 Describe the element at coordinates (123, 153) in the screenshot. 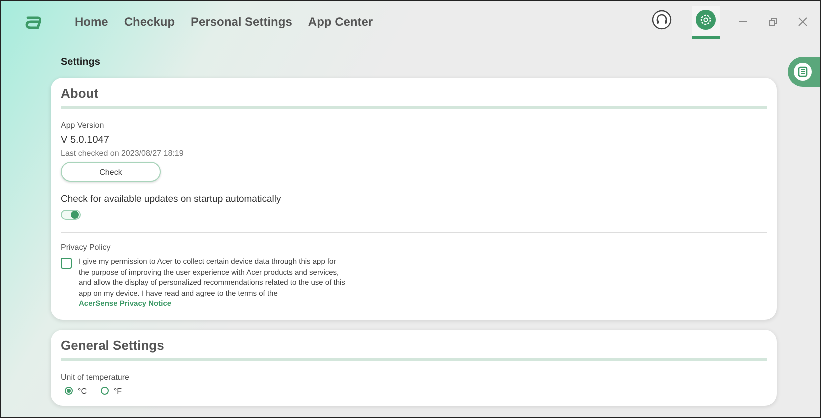

I see `last-checked-text: Last checked on 2023/08/27 18:19` at that location.